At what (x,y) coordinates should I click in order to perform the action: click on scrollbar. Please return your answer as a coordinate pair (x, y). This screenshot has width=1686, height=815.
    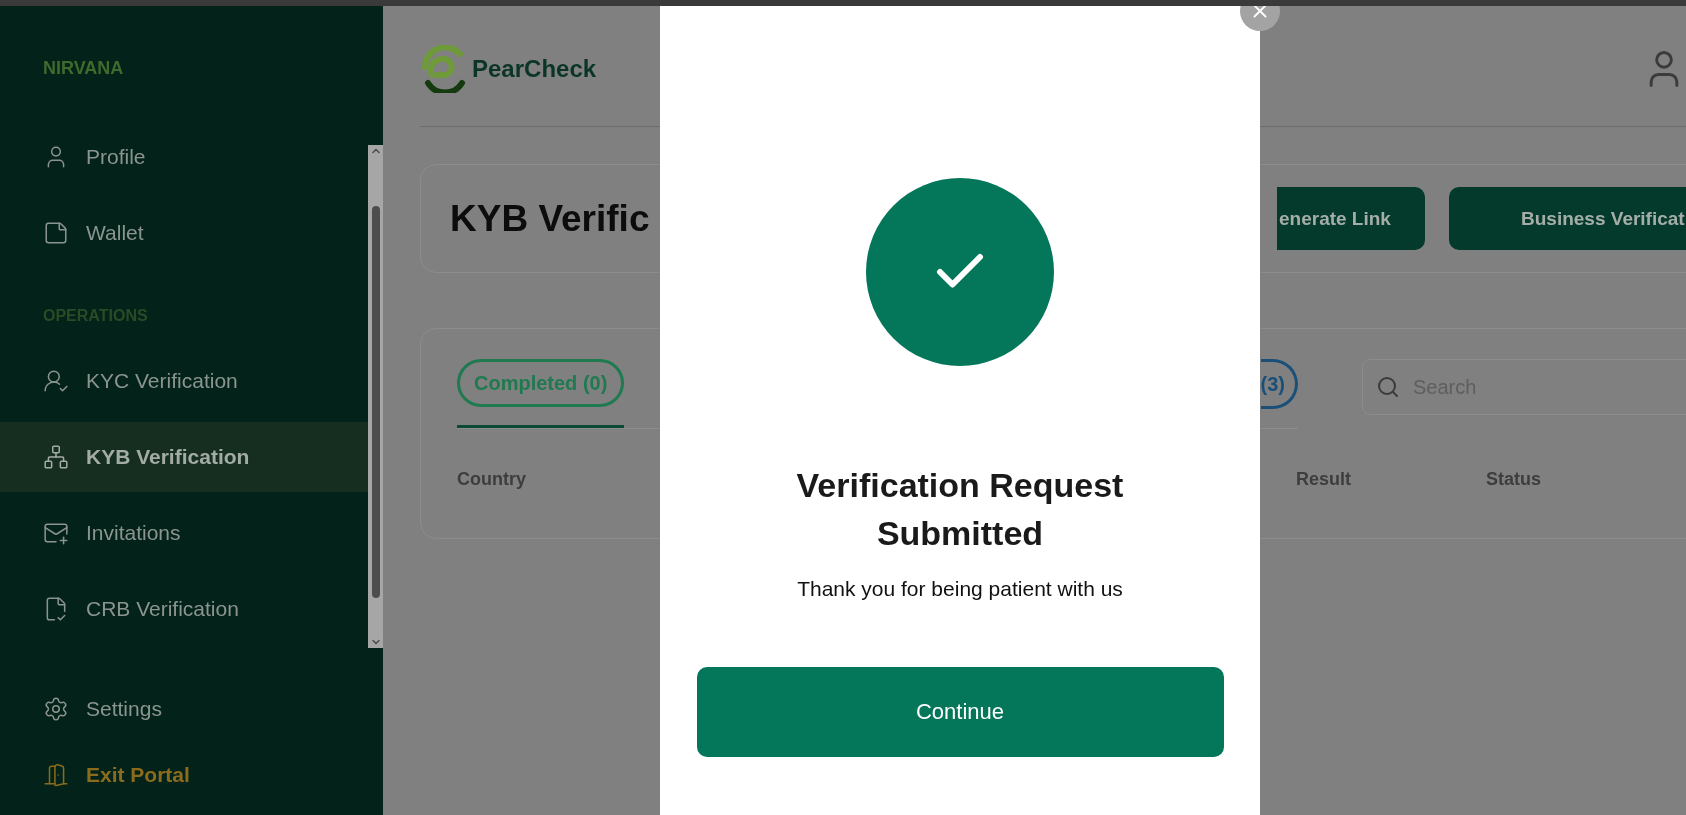
    Looking at the image, I should click on (375, 396).